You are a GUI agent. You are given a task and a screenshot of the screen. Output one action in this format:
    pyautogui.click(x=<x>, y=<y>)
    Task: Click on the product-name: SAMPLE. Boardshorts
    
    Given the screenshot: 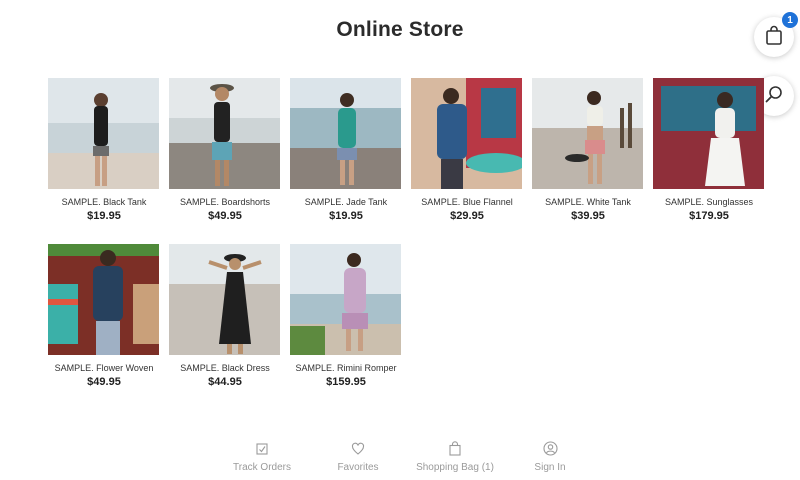 What is the action you would take?
    pyautogui.click(x=225, y=202)
    